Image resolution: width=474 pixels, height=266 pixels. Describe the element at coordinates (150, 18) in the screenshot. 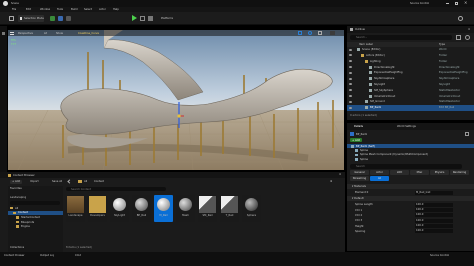

I see `stop-icon` at that location.